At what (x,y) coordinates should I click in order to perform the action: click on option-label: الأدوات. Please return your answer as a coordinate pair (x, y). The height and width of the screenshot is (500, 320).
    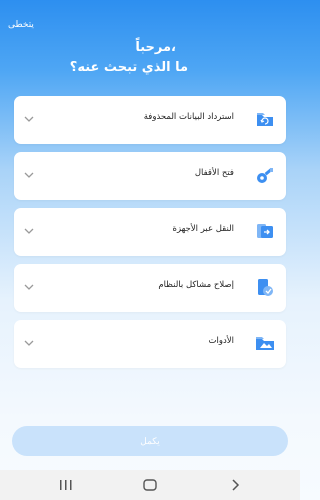
    Looking at the image, I should click on (221, 341).